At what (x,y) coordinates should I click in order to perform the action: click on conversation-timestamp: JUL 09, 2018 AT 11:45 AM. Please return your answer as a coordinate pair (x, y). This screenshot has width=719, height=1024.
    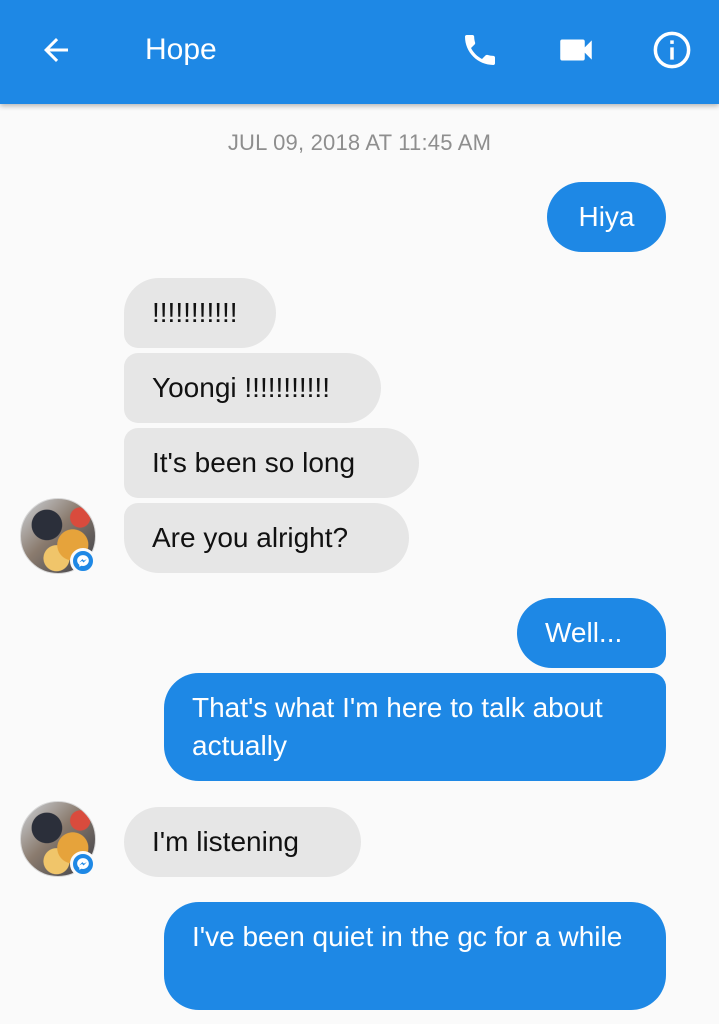
    Looking at the image, I should click on (359, 142).